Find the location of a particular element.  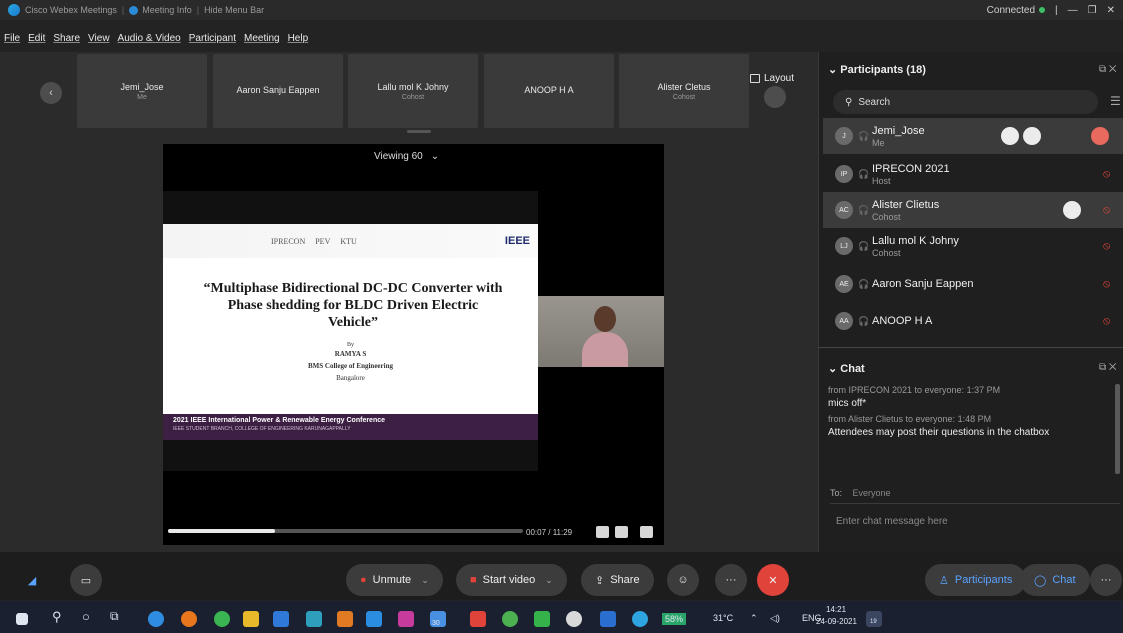

windows-start-icon is located at coordinates (22, 619).